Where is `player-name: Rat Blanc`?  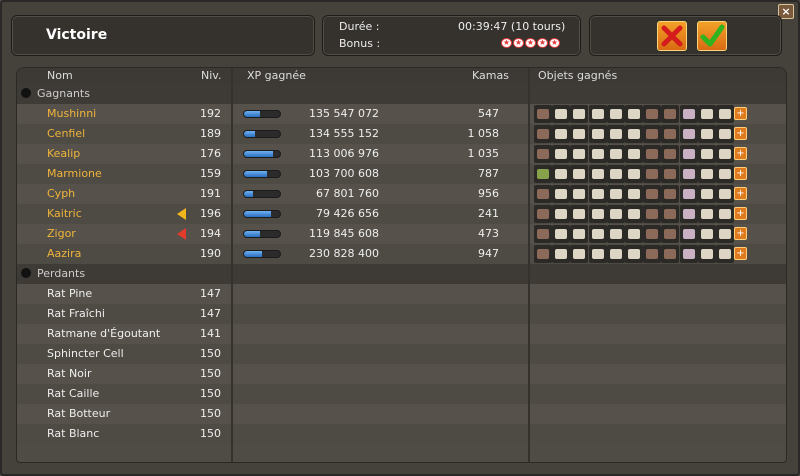 player-name: Rat Blanc is located at coordinates (73, 433).